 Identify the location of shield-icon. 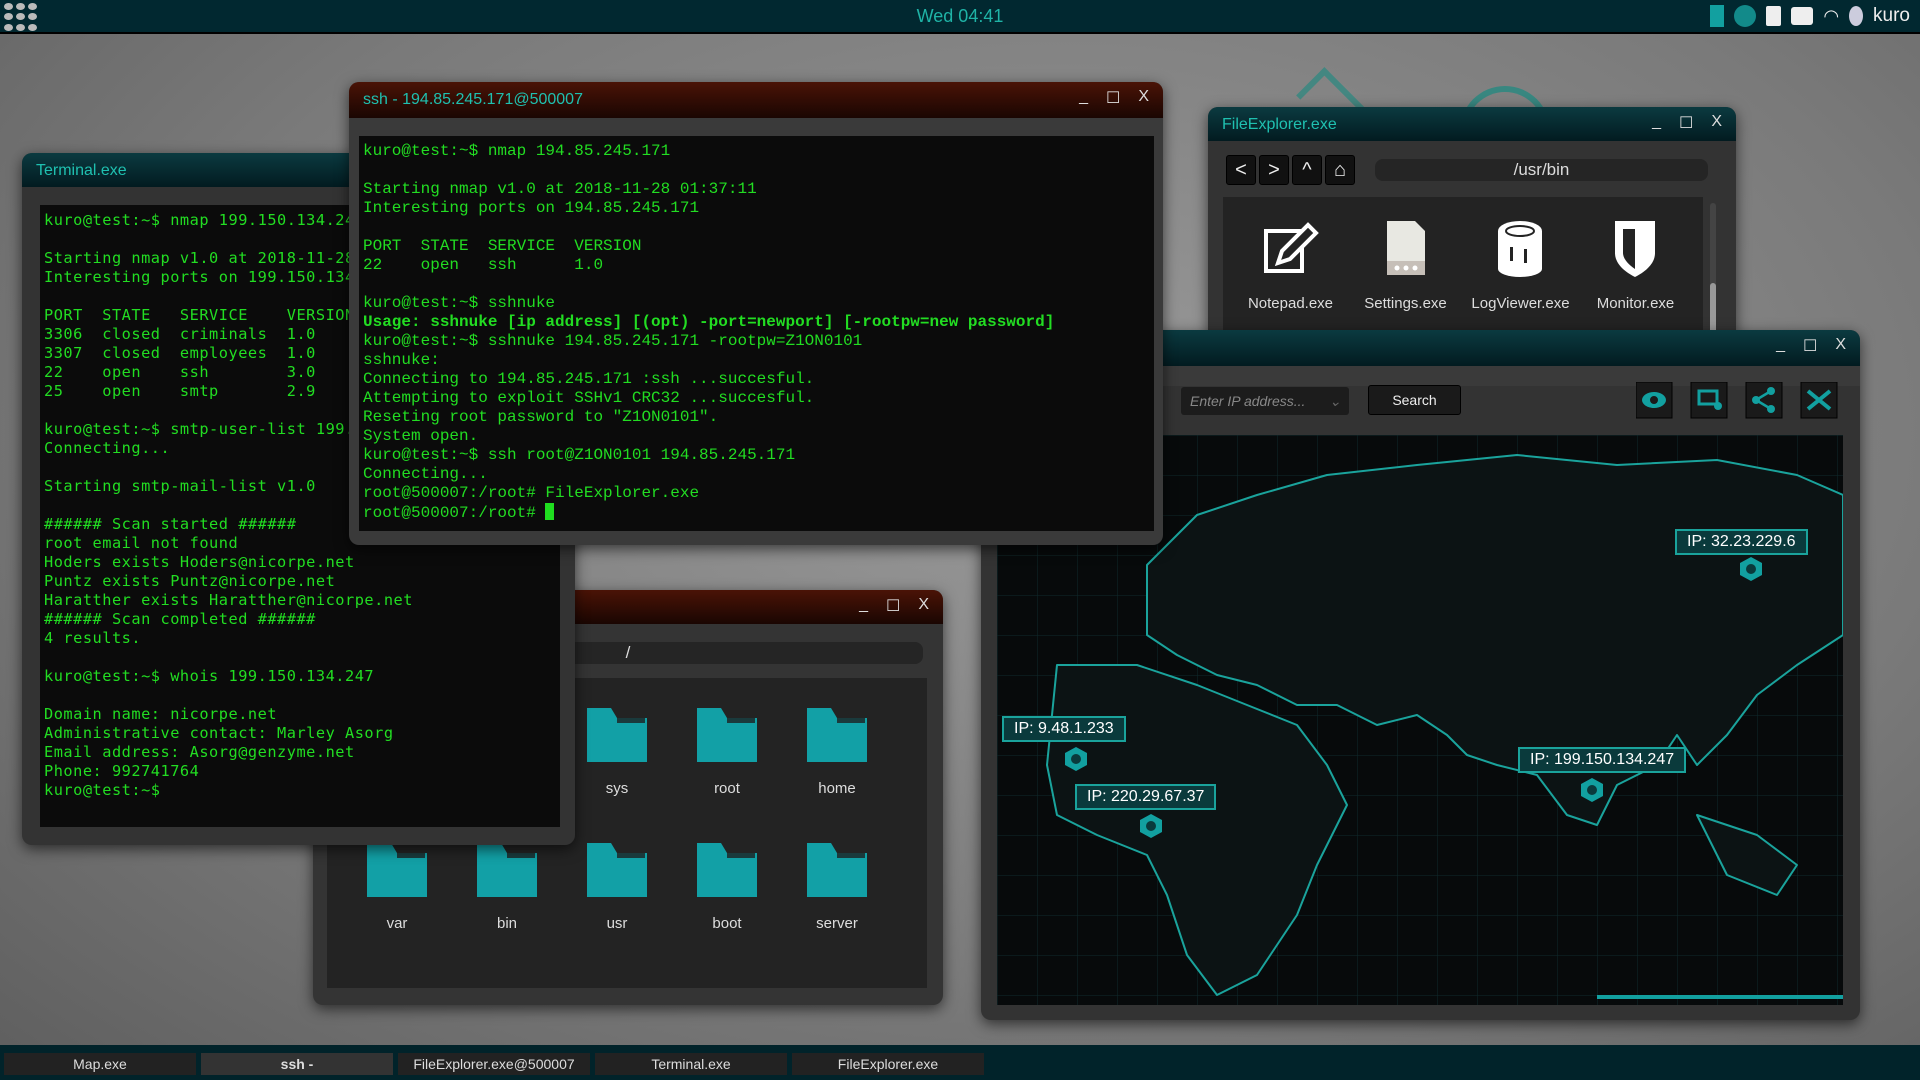
(1635, 250).